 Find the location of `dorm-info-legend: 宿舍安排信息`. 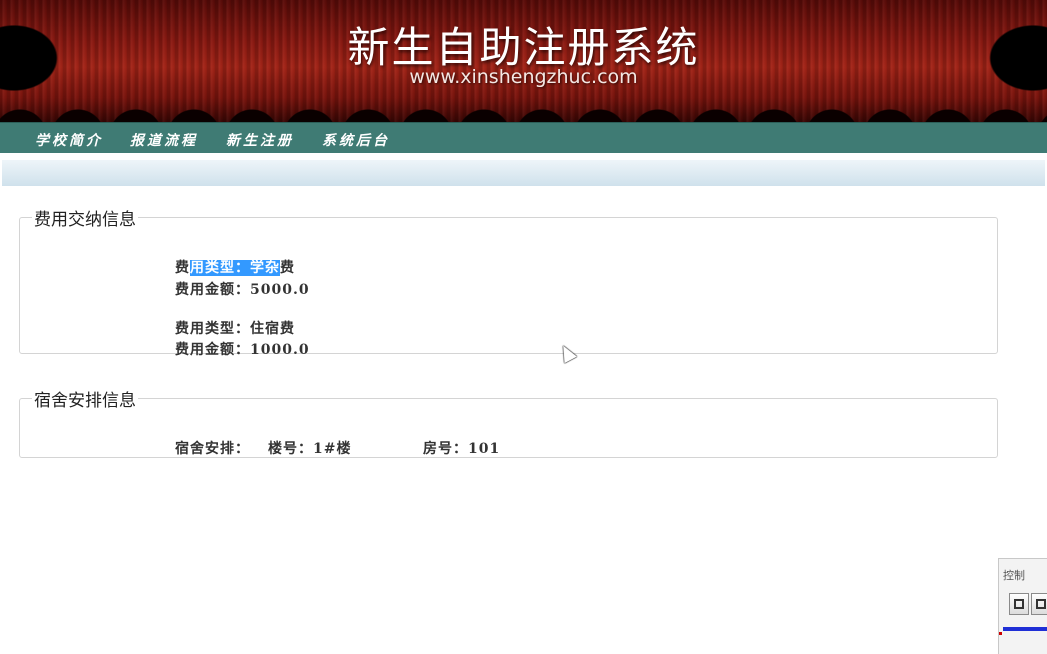

dorm-info-legend: 宿舍安排信息 is located at coordinates (85, 401).